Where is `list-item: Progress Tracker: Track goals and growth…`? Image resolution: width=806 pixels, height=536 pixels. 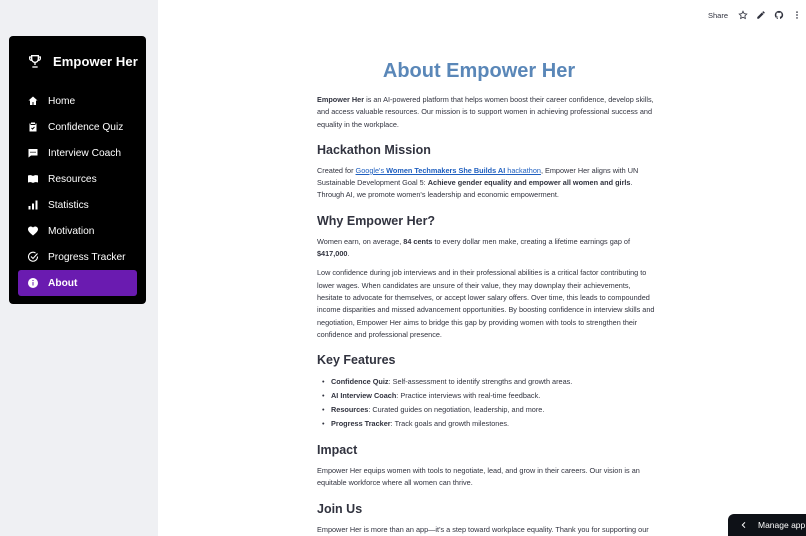
list-item: Progress Tracker: Track goals and growth… is located at coordinates (488, 424).